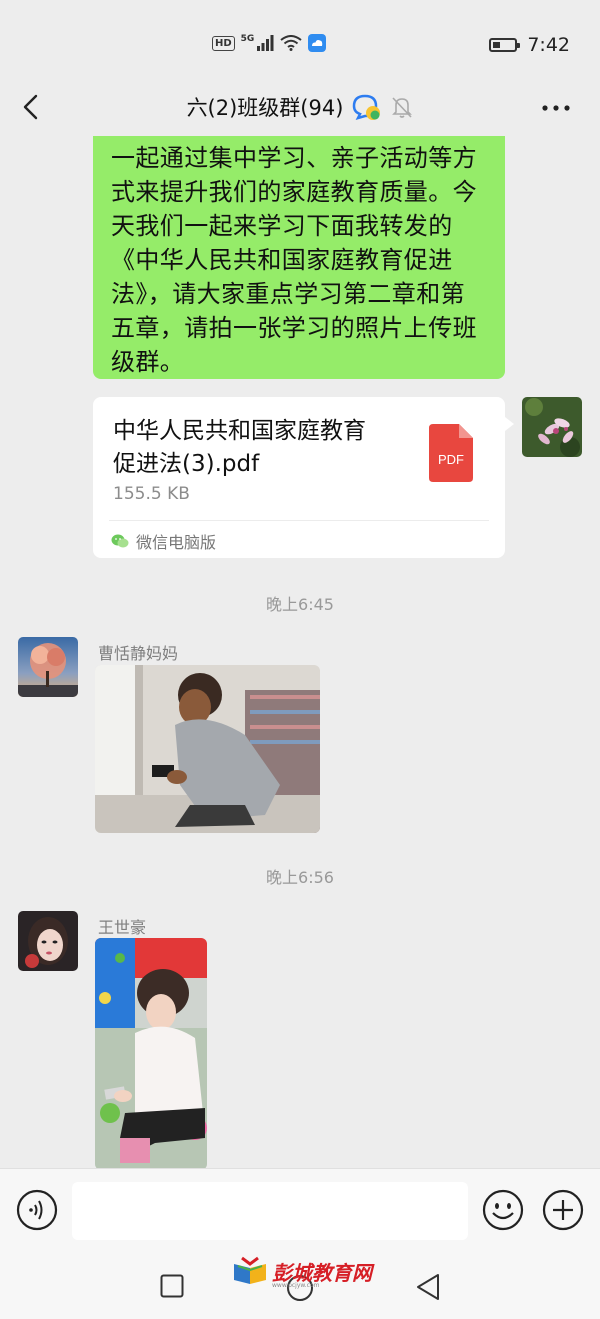 Image resolution: width=600 pixels, height=1319 pixels. I want to click on photo-man-reading-phone, so click(207, 749).